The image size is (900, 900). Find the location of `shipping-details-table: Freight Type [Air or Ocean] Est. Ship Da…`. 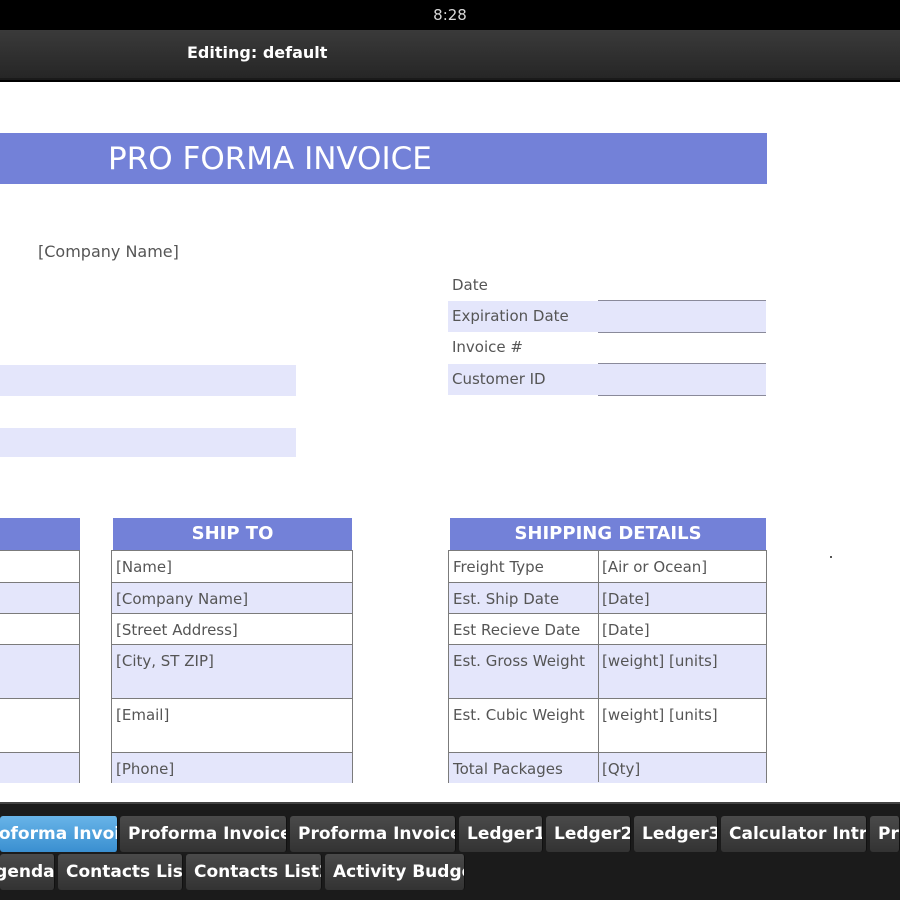

shipping-details-table: Freight Type [Air or Ocean] Est. Ship Da… is located at coordinates (607, 666).